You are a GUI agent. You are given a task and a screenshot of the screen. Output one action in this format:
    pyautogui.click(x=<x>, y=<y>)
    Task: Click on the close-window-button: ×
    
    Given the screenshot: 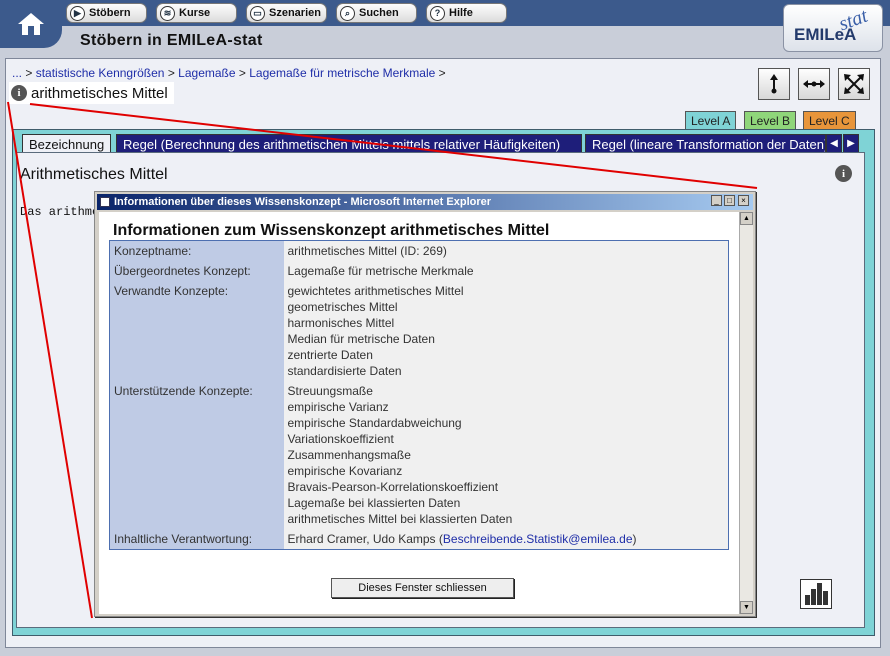 What is the action you would take?
    pyautogui.click(x=743, y=200)
    